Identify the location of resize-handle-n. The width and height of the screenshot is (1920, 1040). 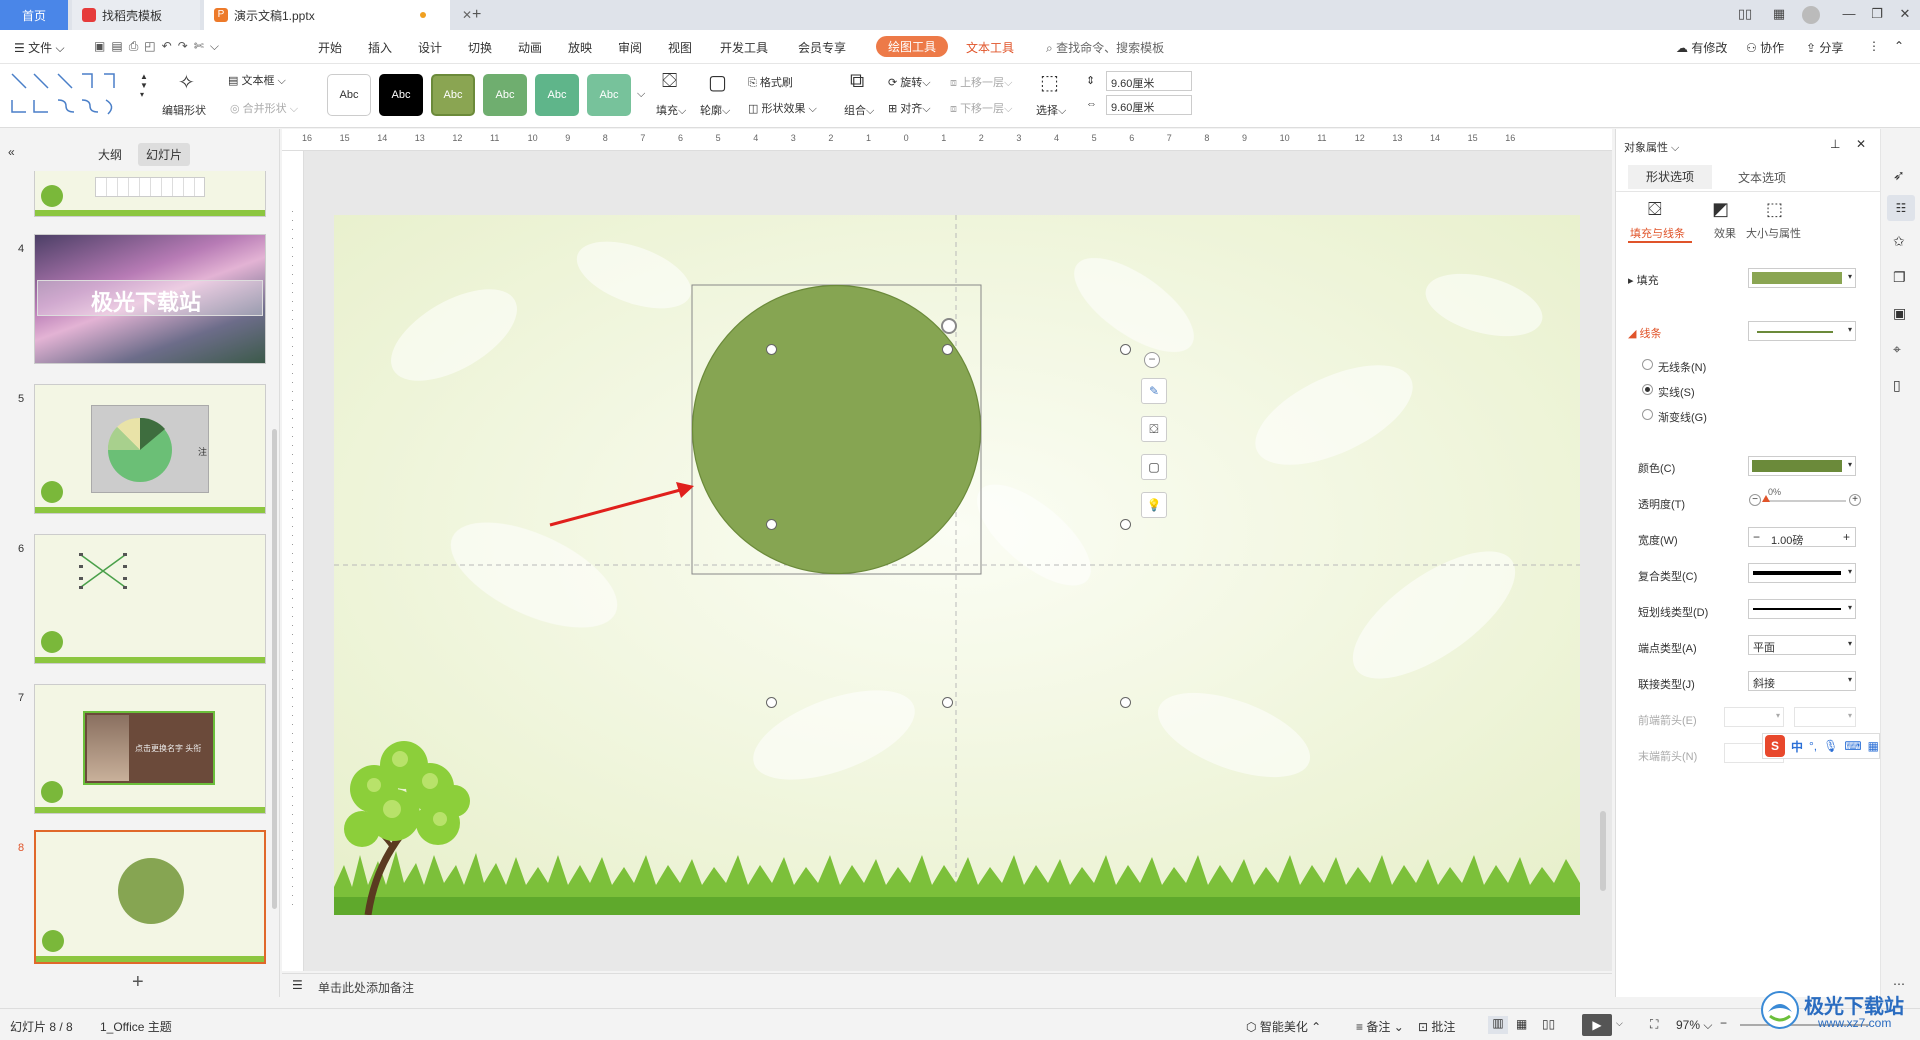
(947, 349).